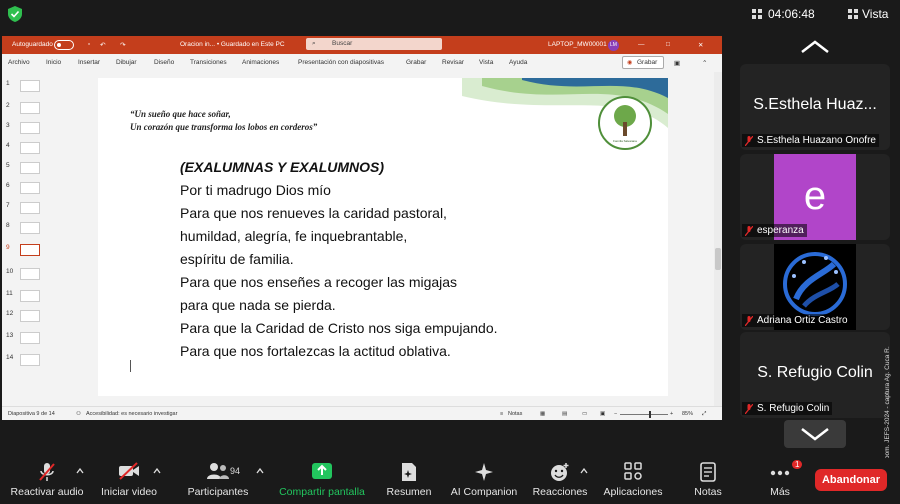 The width and height of the screenshot is (900, 504). What do you see at coordinates (796, 320) in the screenshot?
I see `participant-label: Adriana Ortiz Castro` at bounding box center [796, 320].